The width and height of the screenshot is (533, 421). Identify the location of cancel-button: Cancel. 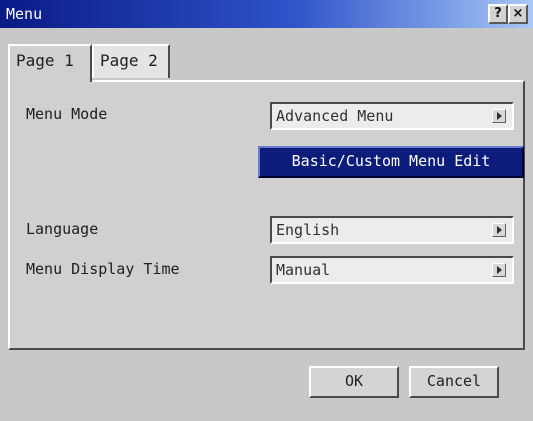
(454, 382).